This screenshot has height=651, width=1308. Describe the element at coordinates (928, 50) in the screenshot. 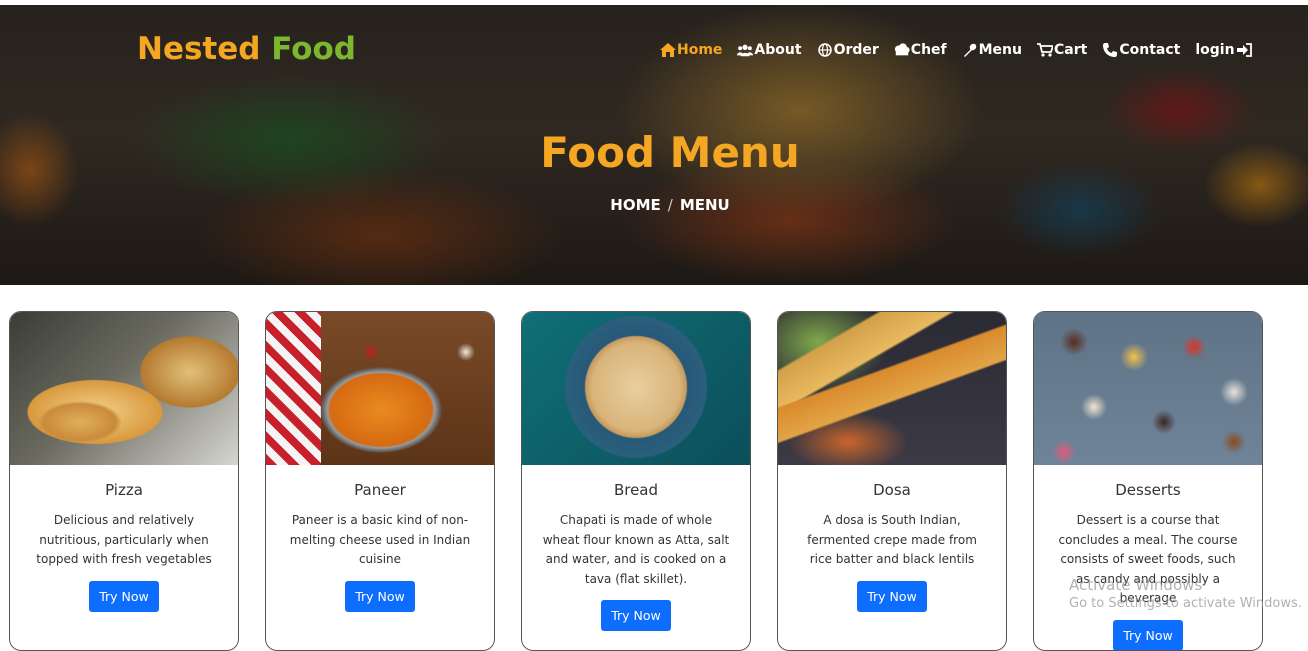

I see `nav-label: Chef` at that location.